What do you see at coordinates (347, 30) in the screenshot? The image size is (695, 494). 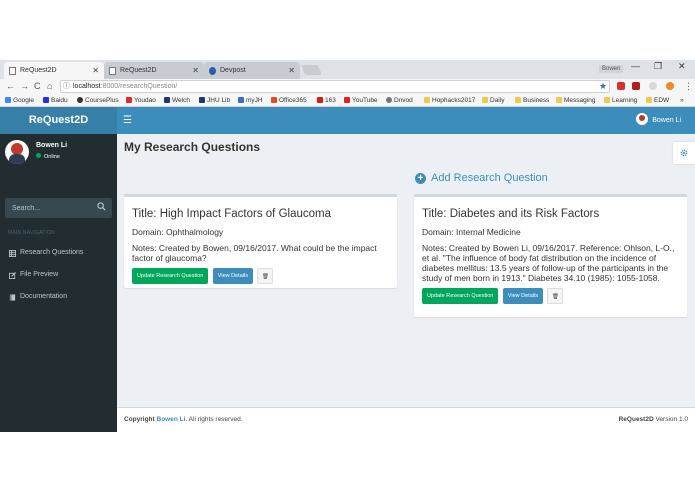 I see `top-blank-area` at bounding box center [347, 30].